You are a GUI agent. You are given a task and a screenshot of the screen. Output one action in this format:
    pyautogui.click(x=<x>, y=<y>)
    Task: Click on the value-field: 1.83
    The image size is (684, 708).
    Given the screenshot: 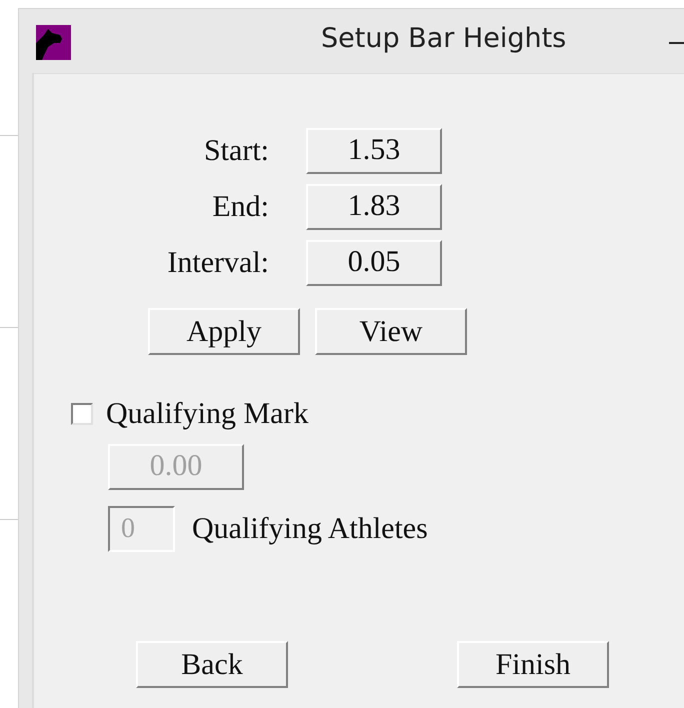 What is the action you would take?
    pyautogui.click(x=374, y=207)
    